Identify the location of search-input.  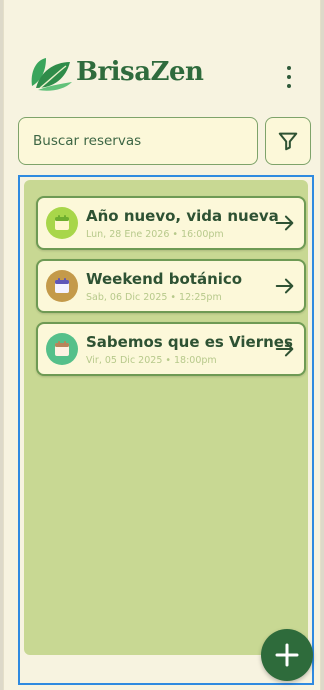
(138, 141).